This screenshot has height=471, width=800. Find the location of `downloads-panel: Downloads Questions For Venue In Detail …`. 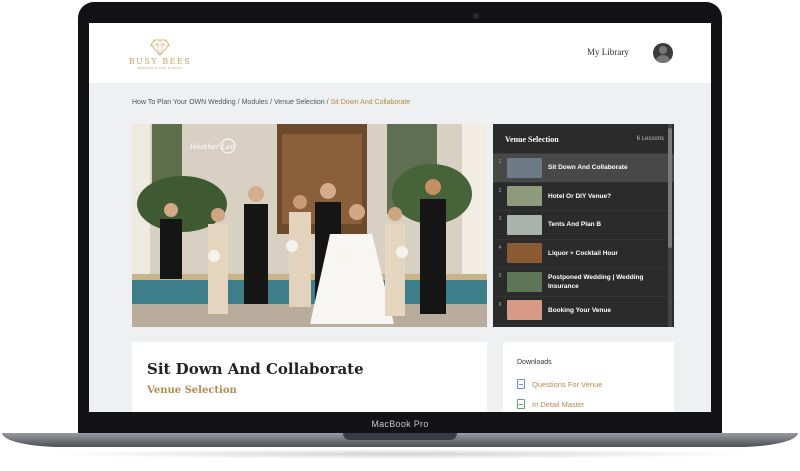

downloads-panel: Downloads Questions For Venue In Detail … is located at coordinates (588, 377).